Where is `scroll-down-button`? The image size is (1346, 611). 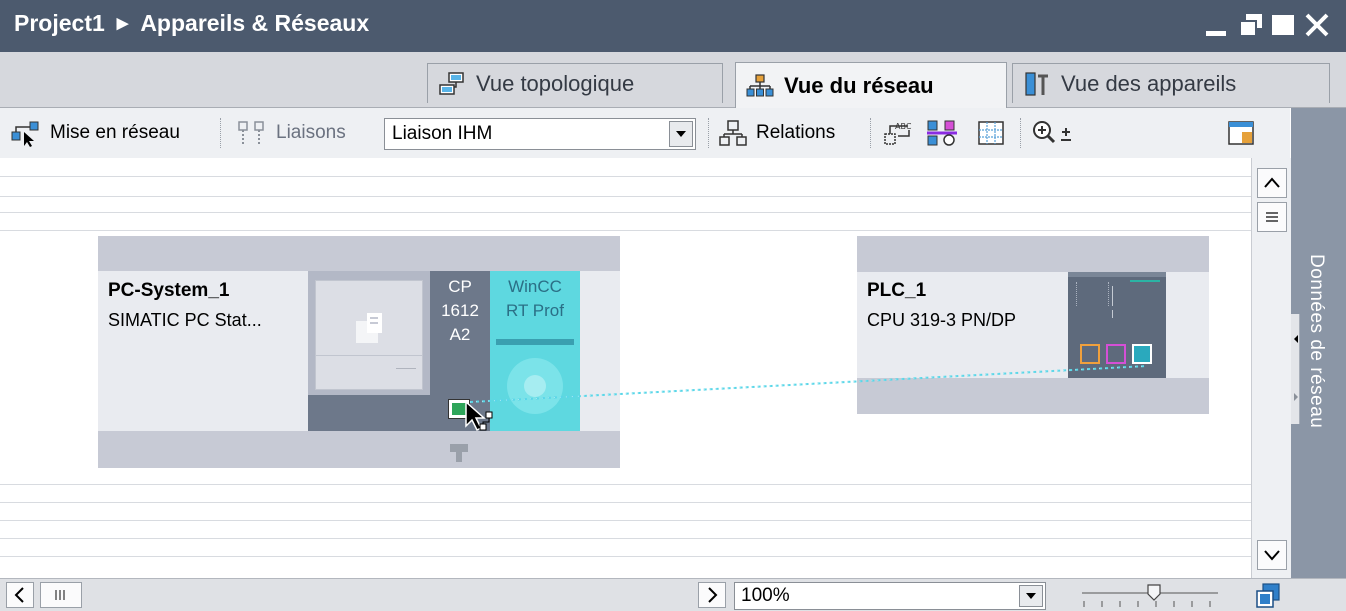
scroll-down-button is located at coordinates (1272, 555).